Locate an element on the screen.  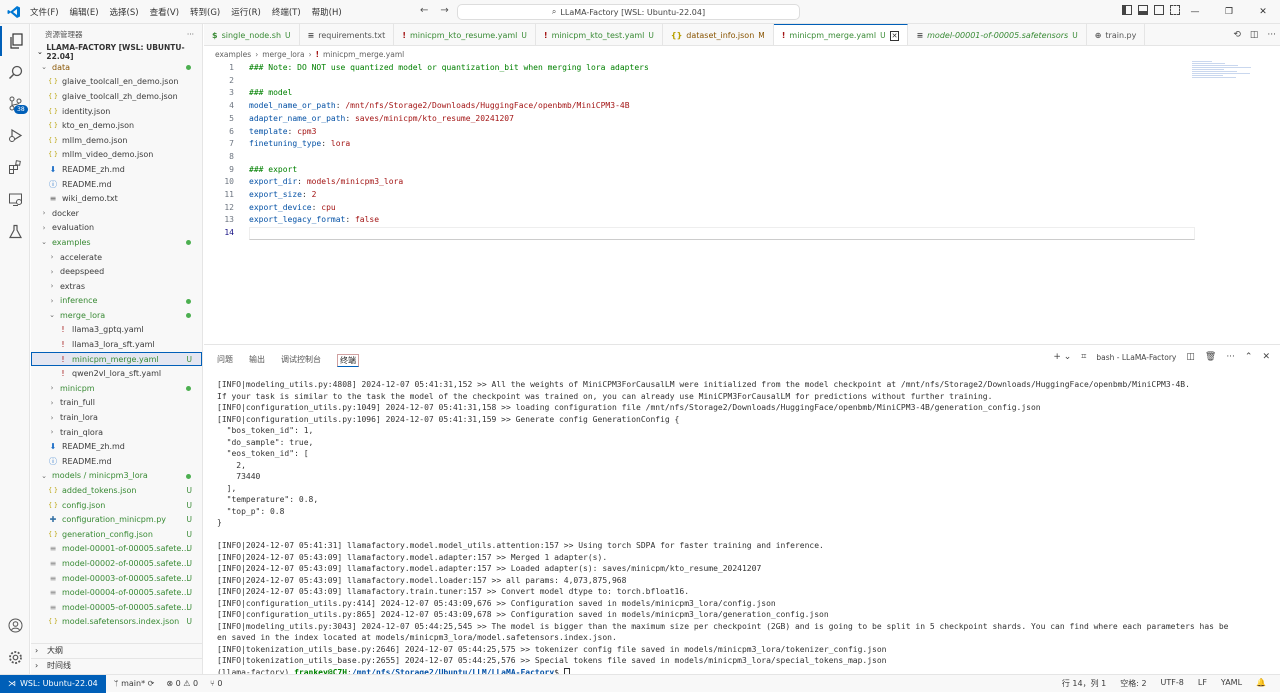
remote-explorer-icon is located at coordinates (15, 199).